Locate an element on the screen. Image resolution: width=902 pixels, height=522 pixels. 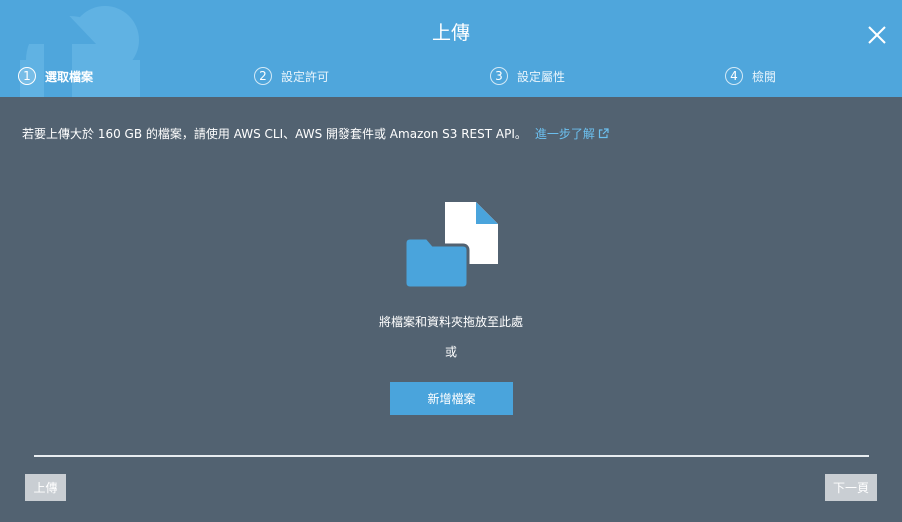
step-label: 設定許可 is located at coordinates (305, 76).